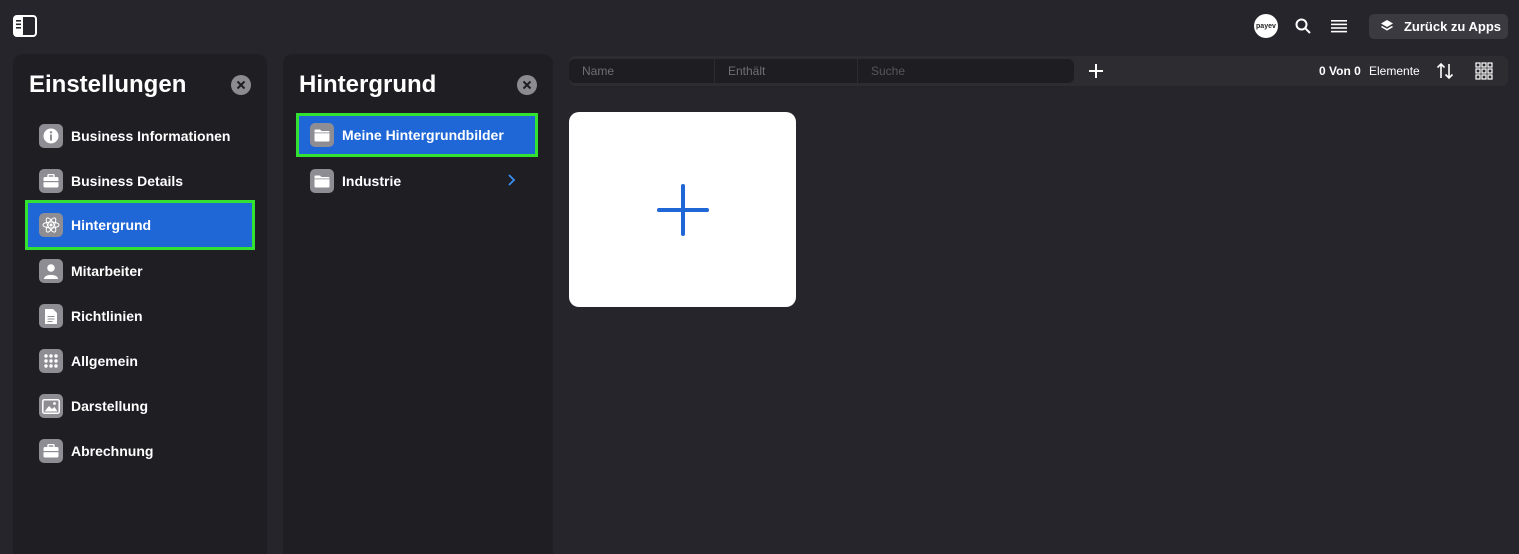 This screenshot has height=554, width=1519. I want to click on sidebar-item-darstellung: Darstellung, so click(140, 406).